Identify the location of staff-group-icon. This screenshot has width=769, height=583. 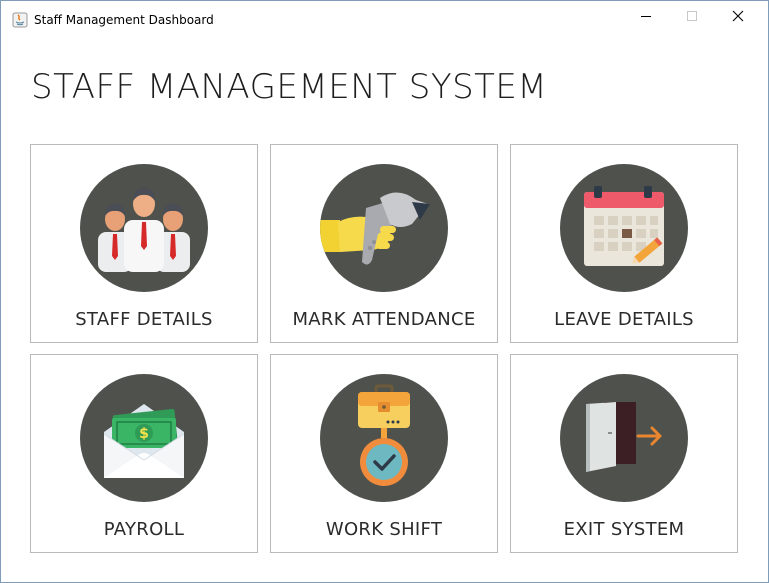
(144, 228).